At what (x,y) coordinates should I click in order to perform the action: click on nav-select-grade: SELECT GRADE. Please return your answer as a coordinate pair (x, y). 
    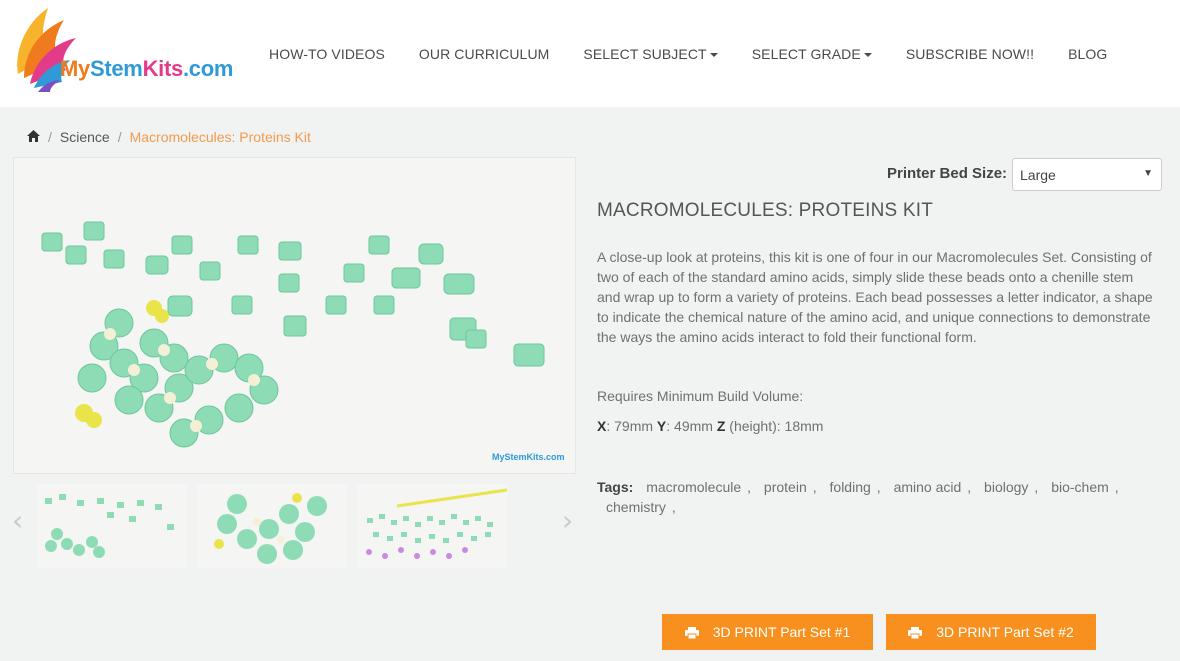
    Looking at the image, I should click on (812, 54).